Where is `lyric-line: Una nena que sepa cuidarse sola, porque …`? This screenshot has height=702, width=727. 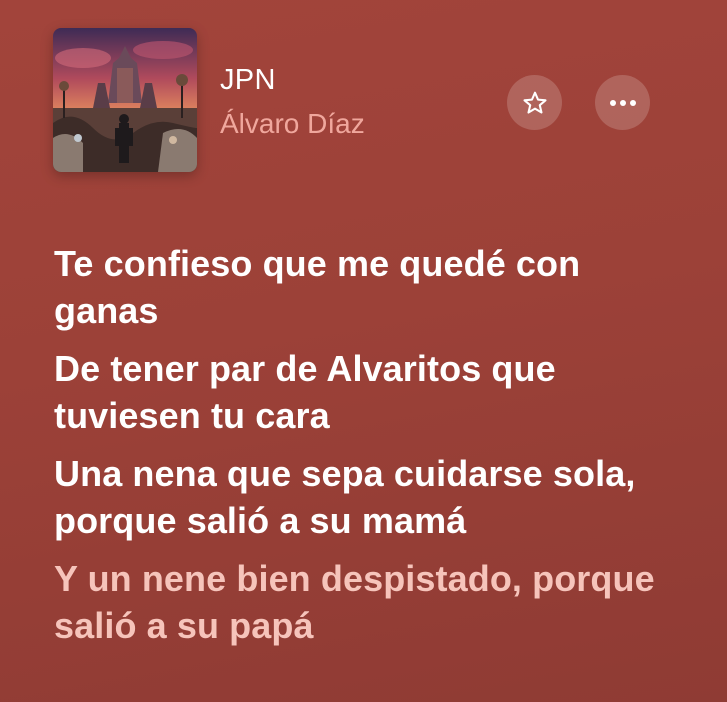 lyric-line: Una nena que sepa cuidarse sola, porque … is located at coordinates (364, 497).